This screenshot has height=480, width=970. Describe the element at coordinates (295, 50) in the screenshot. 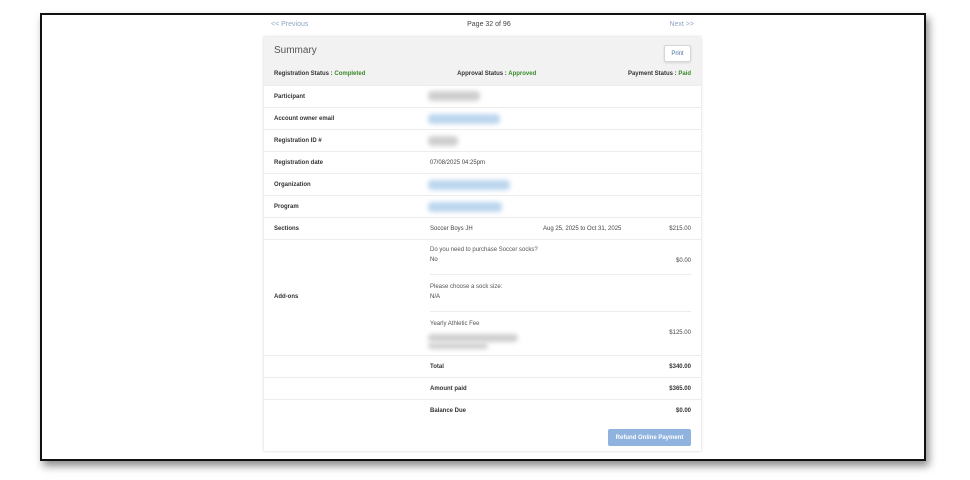

I see `summary-title: Summary` at that location.